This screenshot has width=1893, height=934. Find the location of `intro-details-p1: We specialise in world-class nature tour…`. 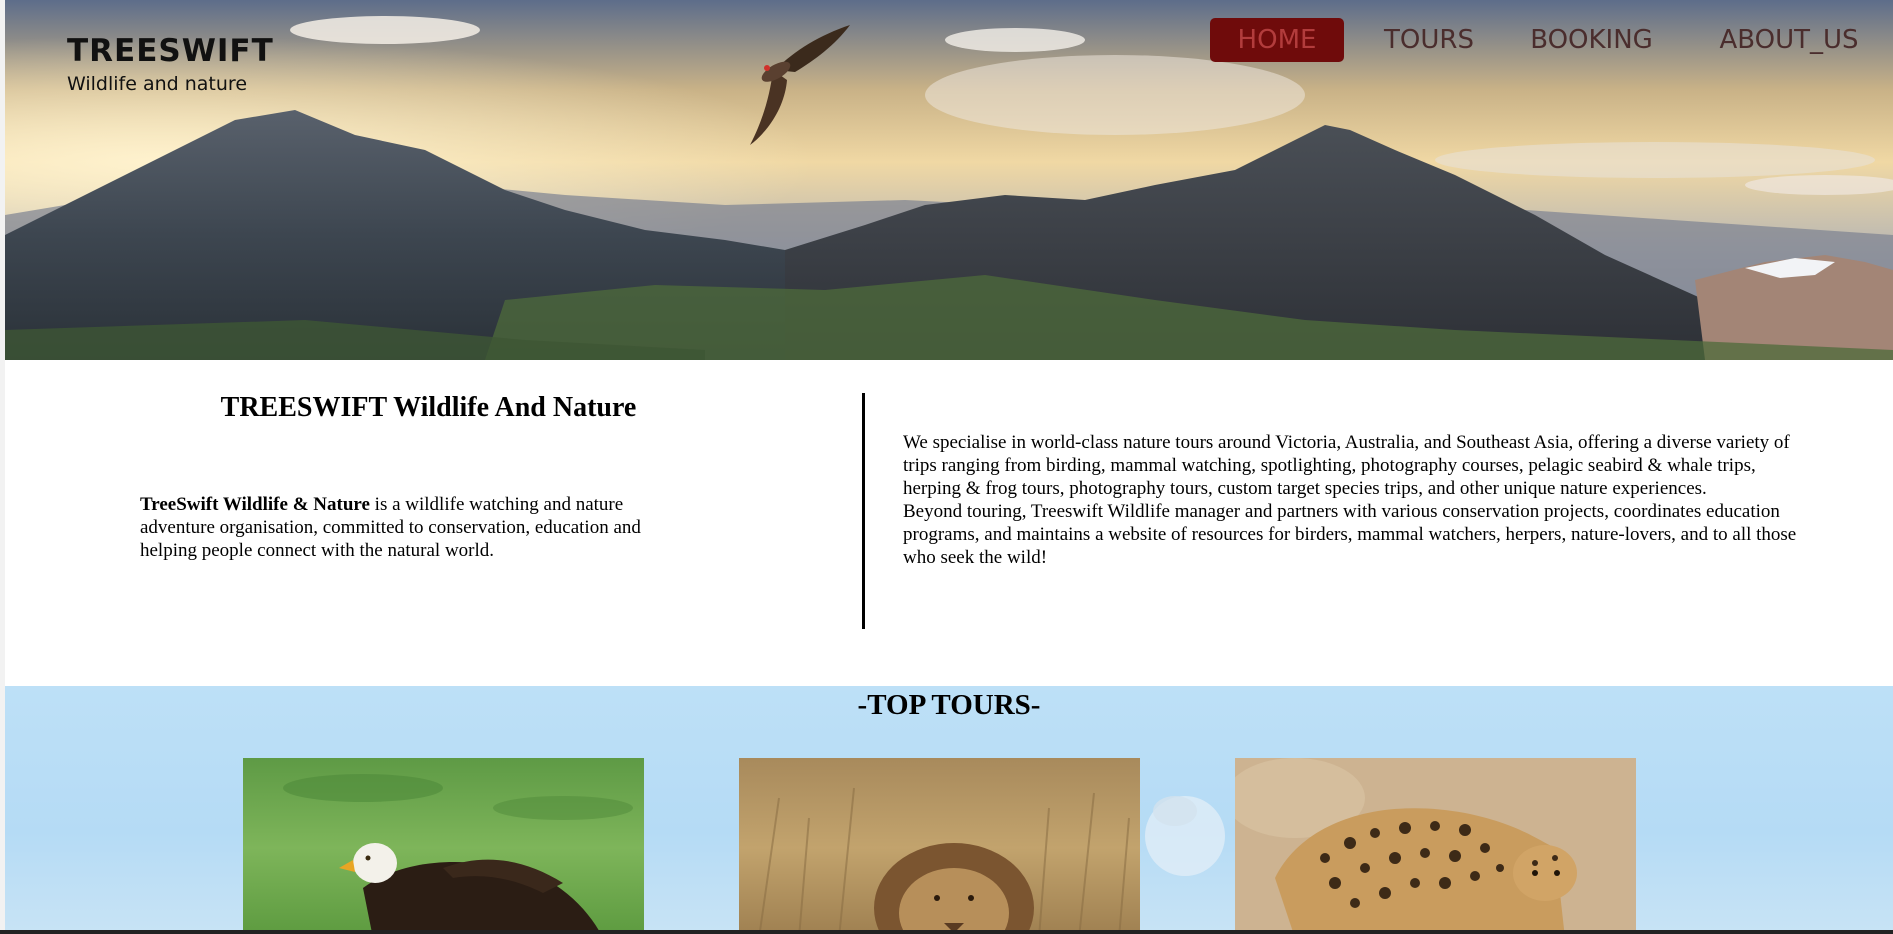

intro-details-p1: We specialise in world-class nature tour… is located at coordinates (1346, 465).